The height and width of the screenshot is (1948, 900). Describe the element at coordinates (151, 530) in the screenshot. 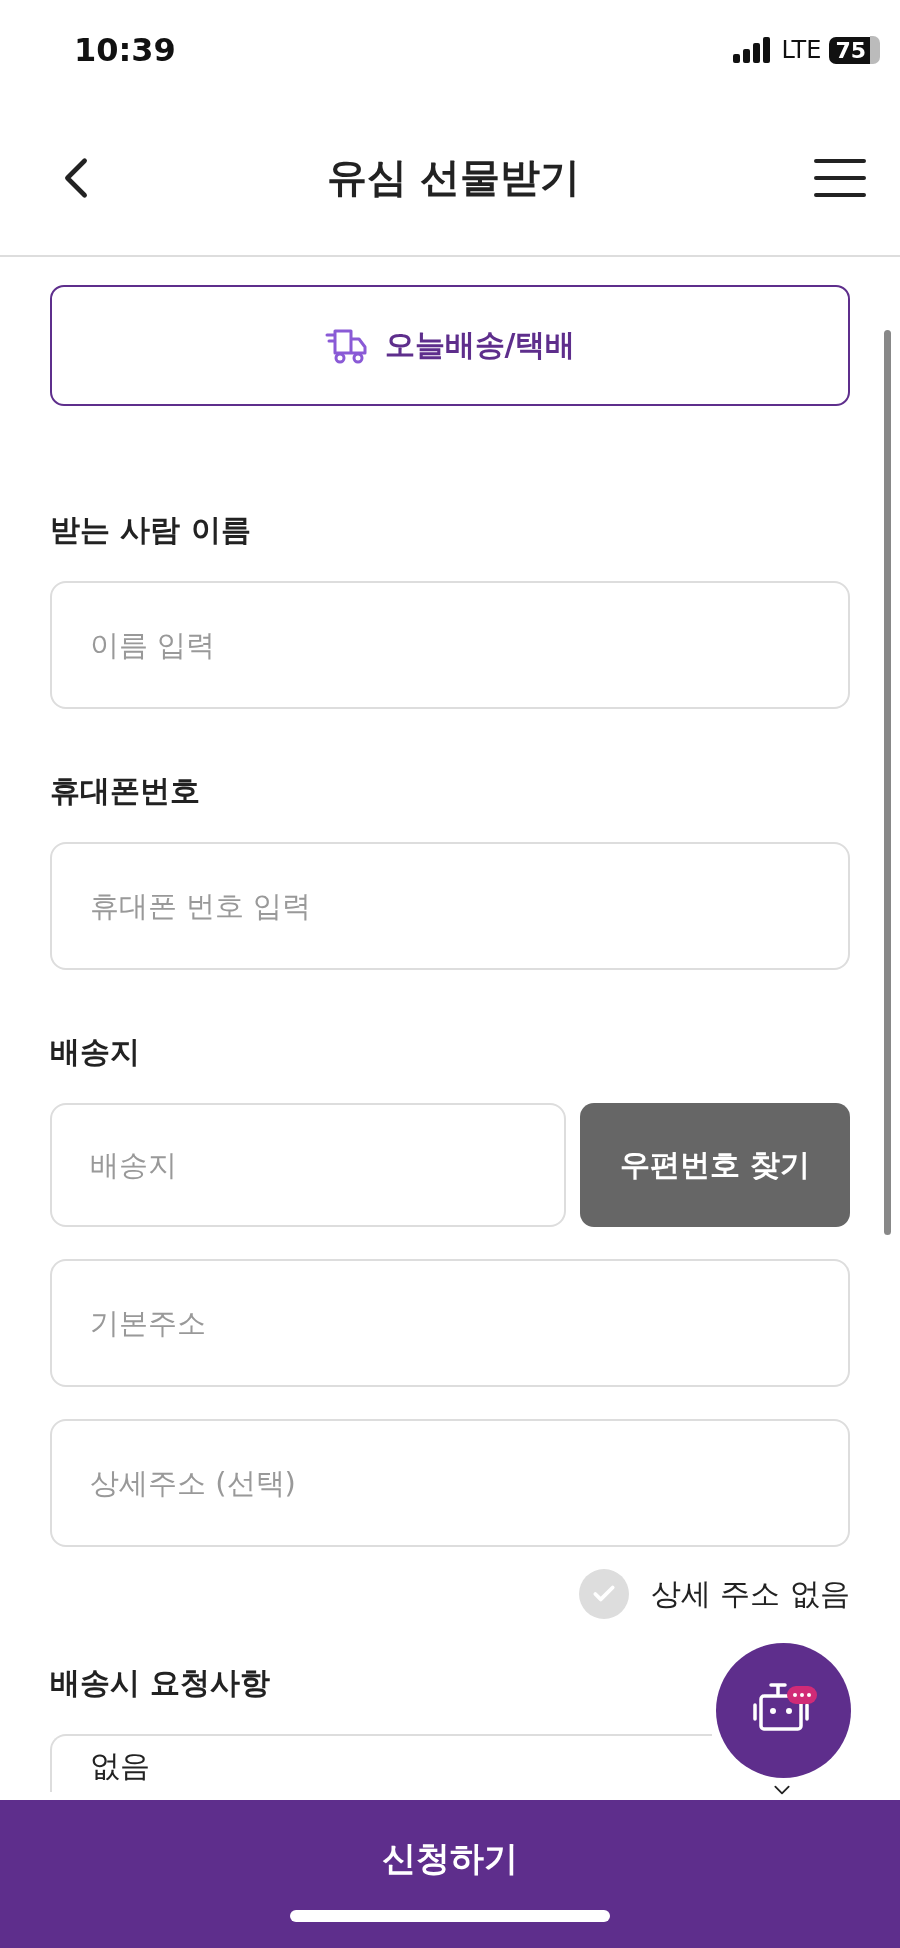

I see `field-label: 받는 사람 이름` at that location.